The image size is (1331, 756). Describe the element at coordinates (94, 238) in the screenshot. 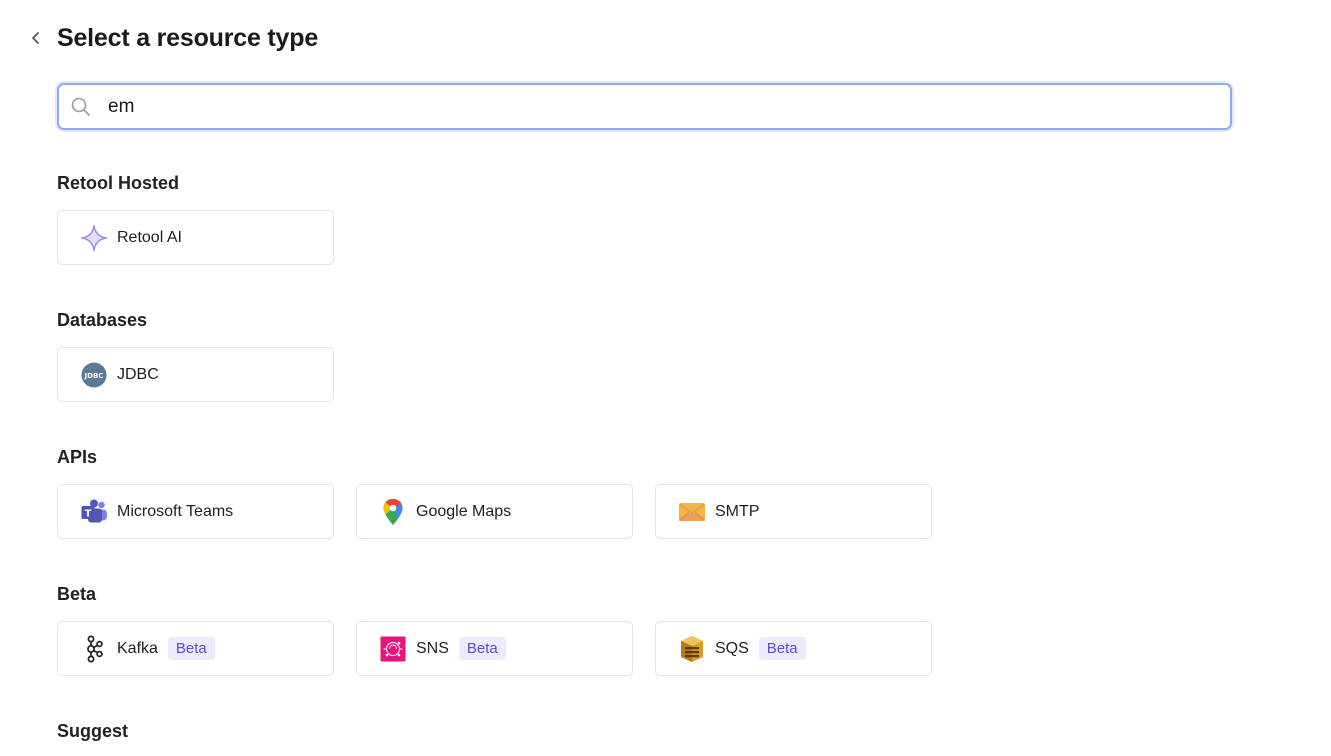

I see `retool-ai-sparkle-icon` at that location.